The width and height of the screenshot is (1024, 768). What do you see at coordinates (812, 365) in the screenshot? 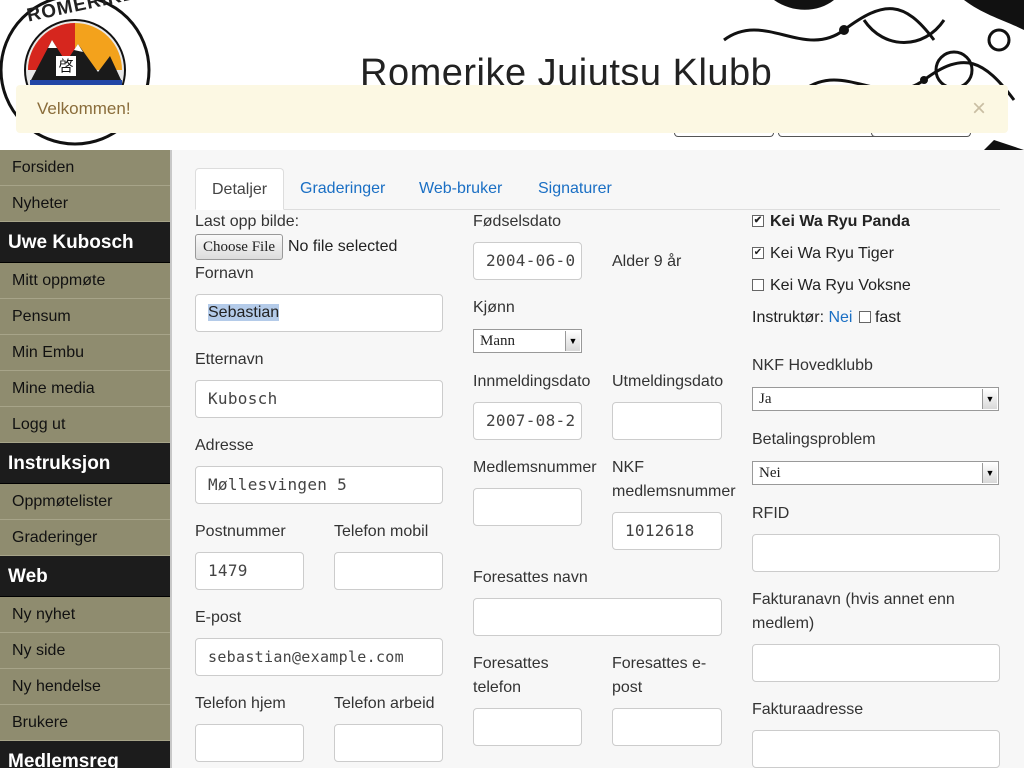
I see `nkf-hovedklubb-label: NKF Hovedklubb` at bounding box center [812, 365].